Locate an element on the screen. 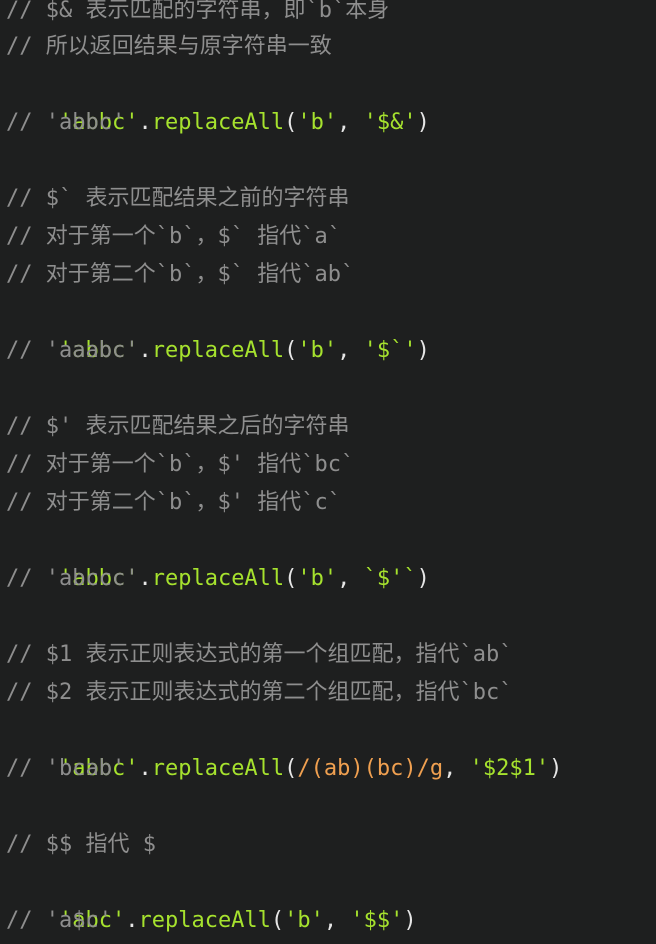  code-line-comment: // 'aaabc' is located at coordinates (72, 350).